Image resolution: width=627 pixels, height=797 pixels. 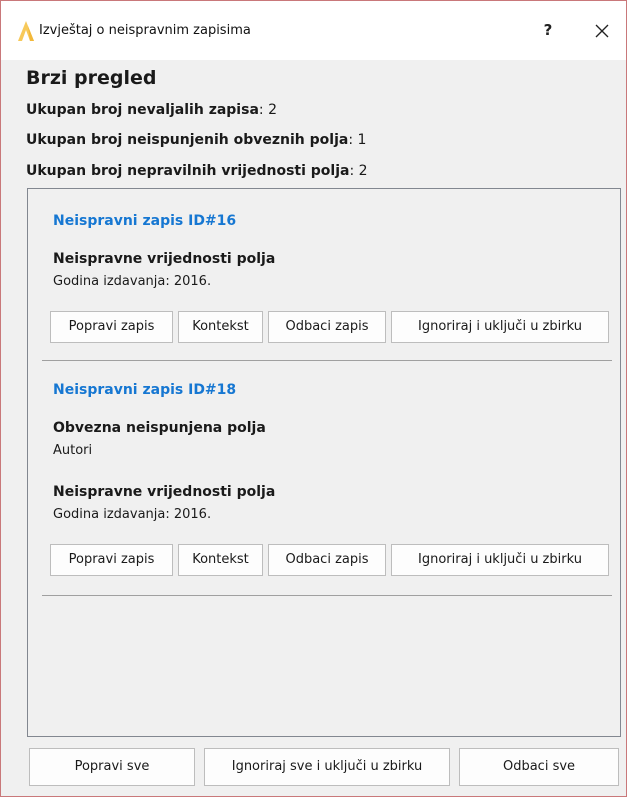 I want to click on stat-invalid-records: Ukupan broj nevaljalih zapisa: 2, so click(x=151, y=110).